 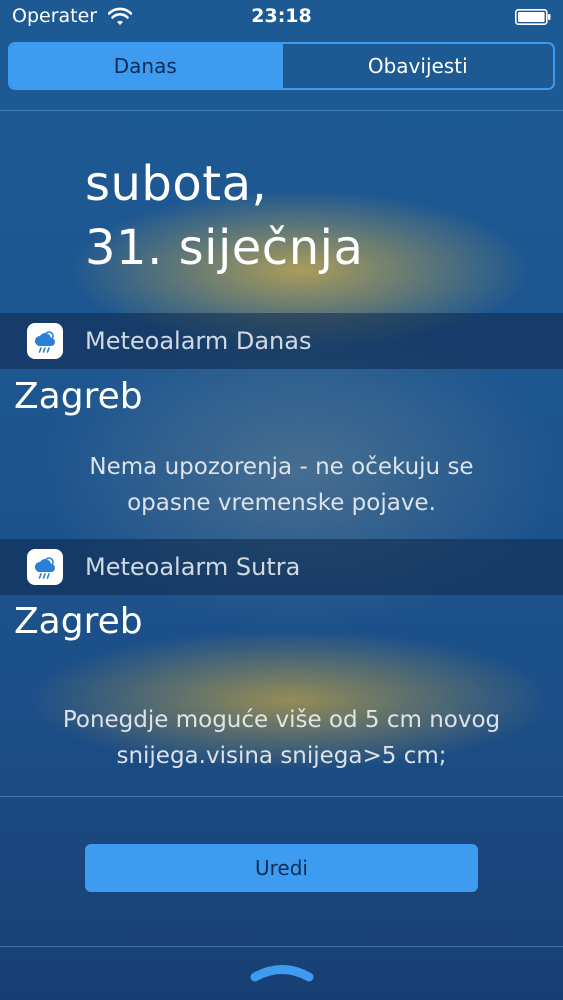 I want to click on message-line: Nema upozorenja - ne očekuju se, so click(x=281, y=467).